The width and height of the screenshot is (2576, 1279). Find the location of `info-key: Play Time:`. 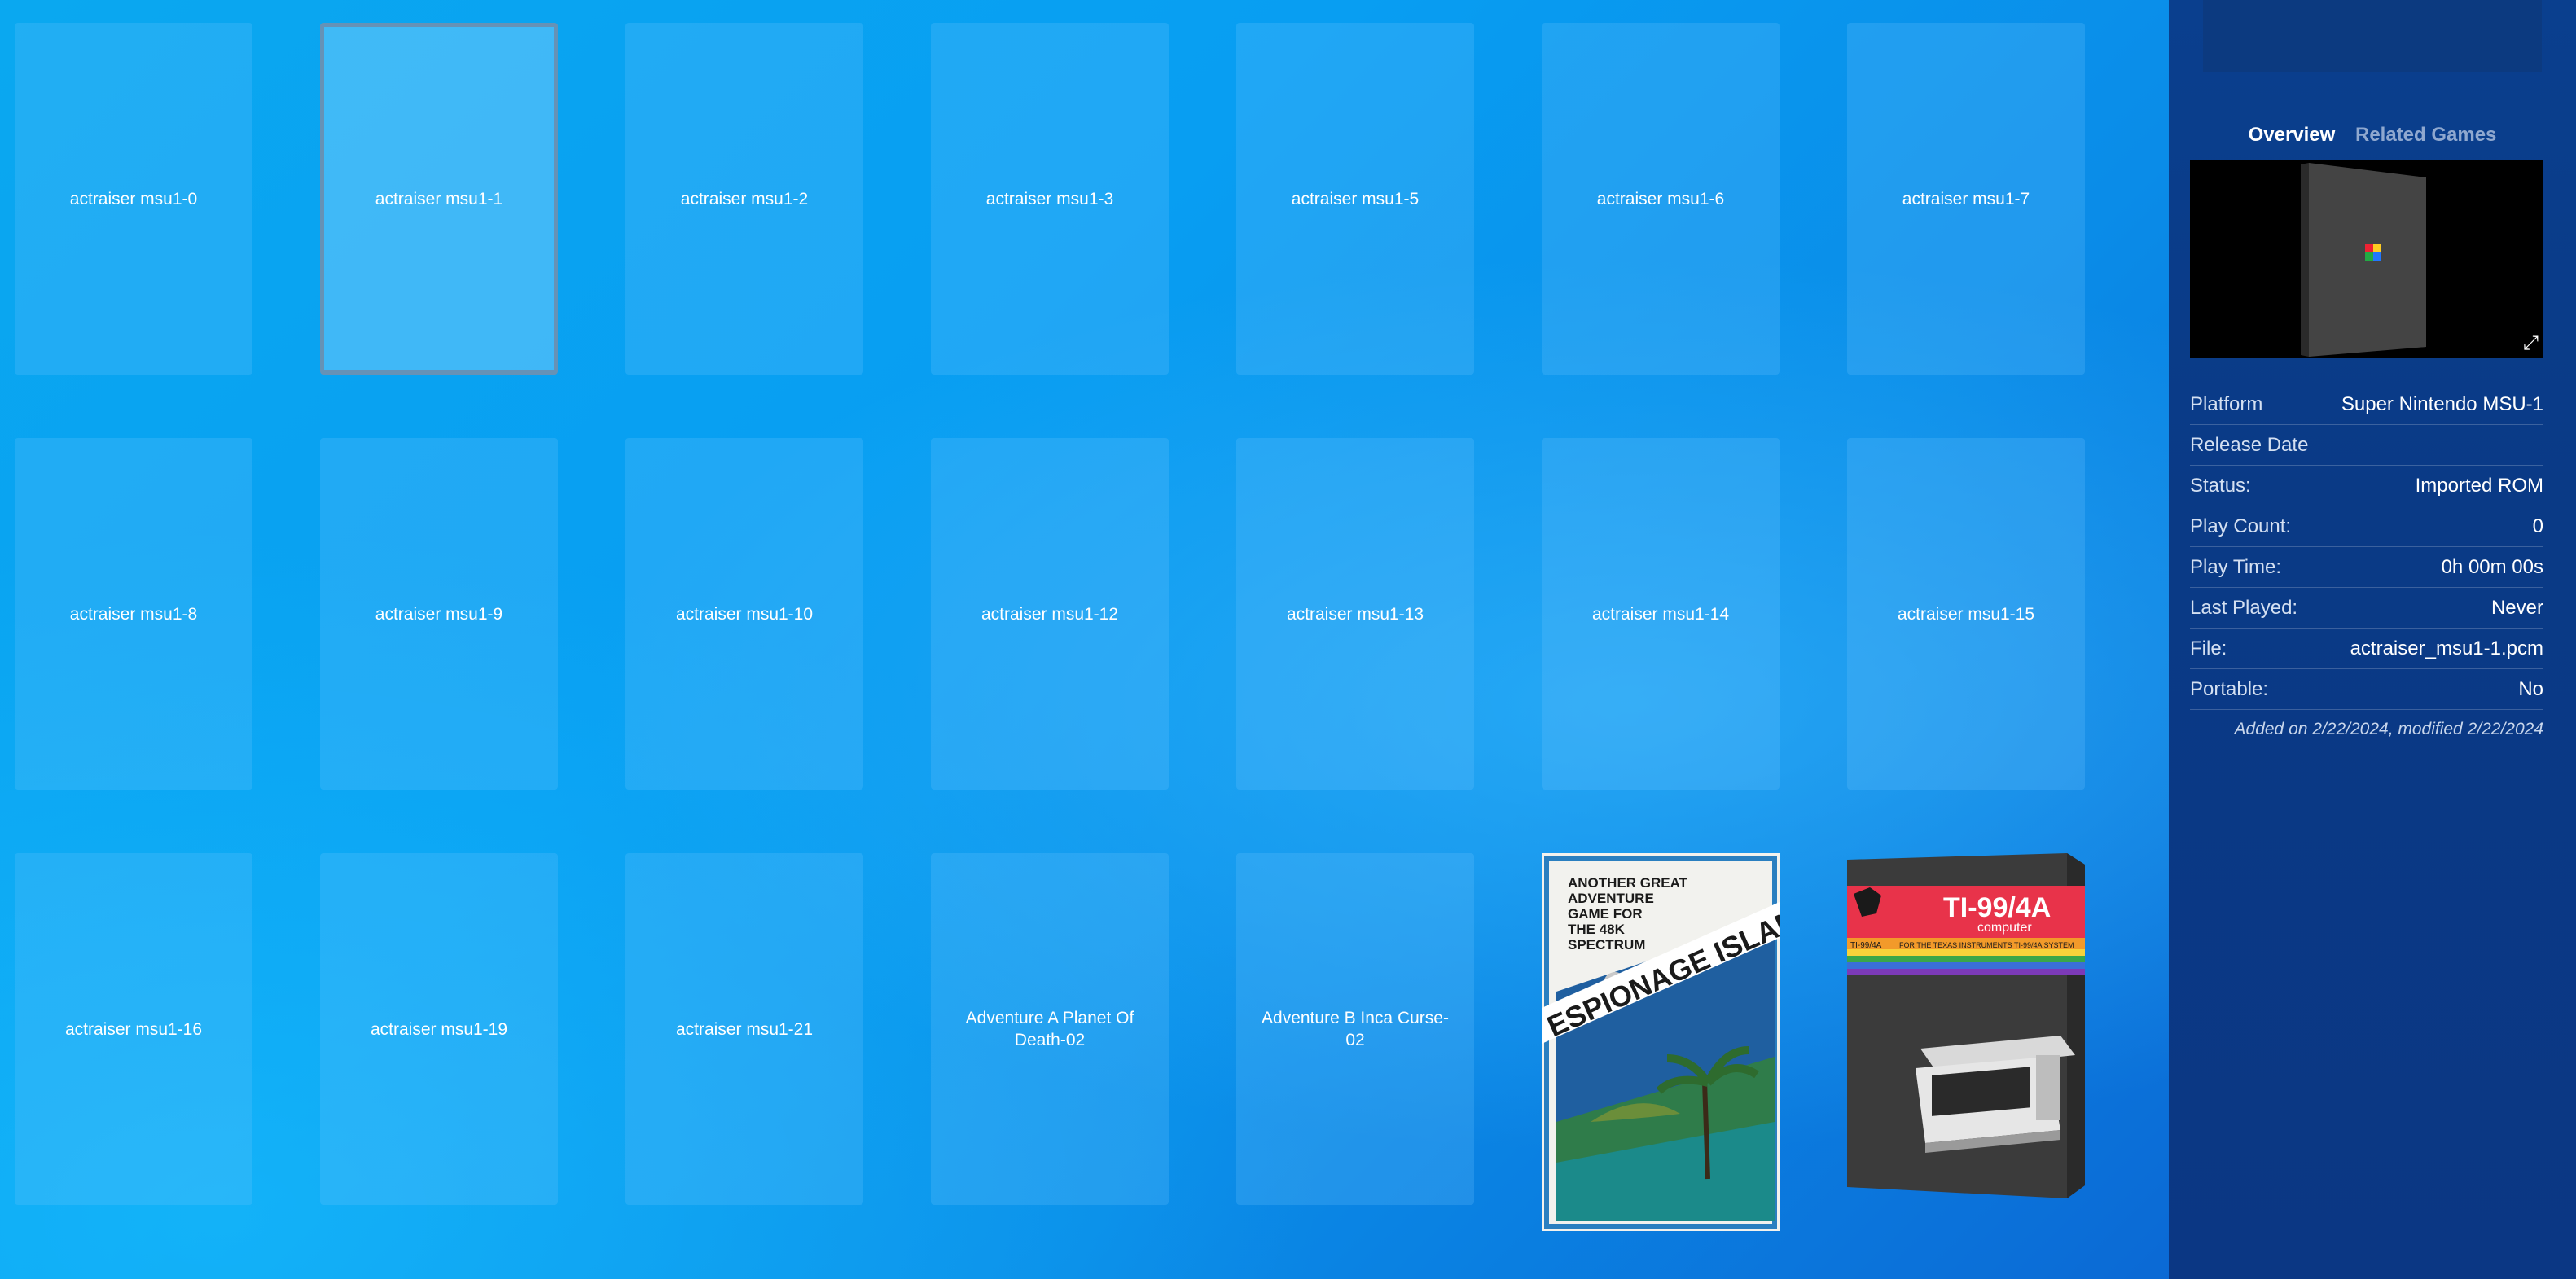

info-key: Play Time: is located at coordinates (2236, 566).